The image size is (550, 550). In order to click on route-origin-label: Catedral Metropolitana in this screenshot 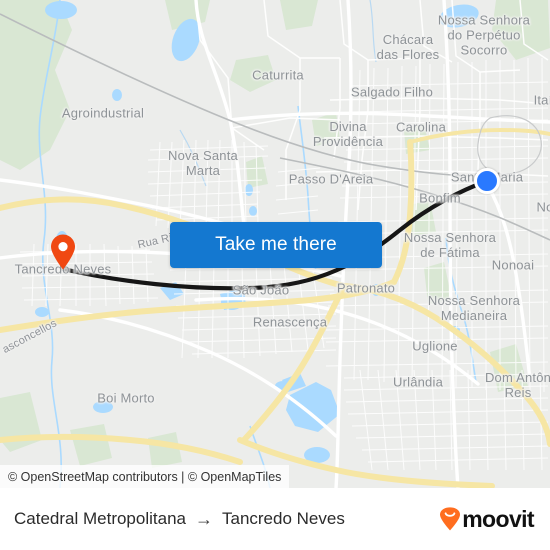, I will do `click(100, 518)`.